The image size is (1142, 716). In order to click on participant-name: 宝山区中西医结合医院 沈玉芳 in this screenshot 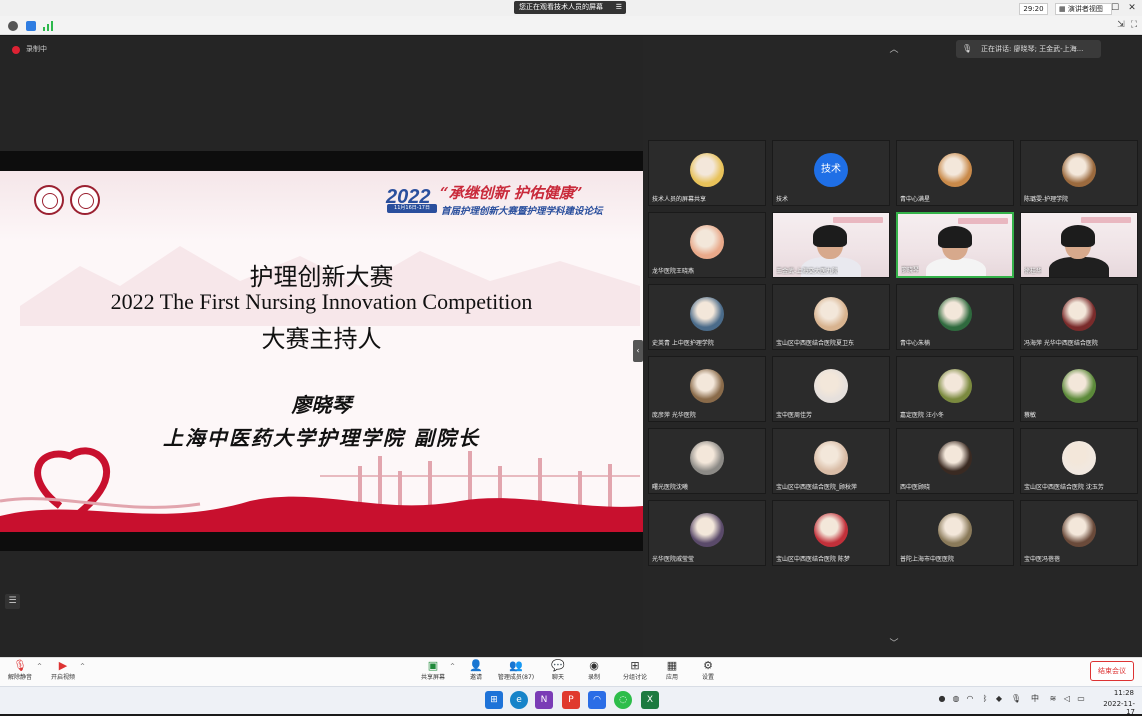, I will do `click(1064, 487)`.